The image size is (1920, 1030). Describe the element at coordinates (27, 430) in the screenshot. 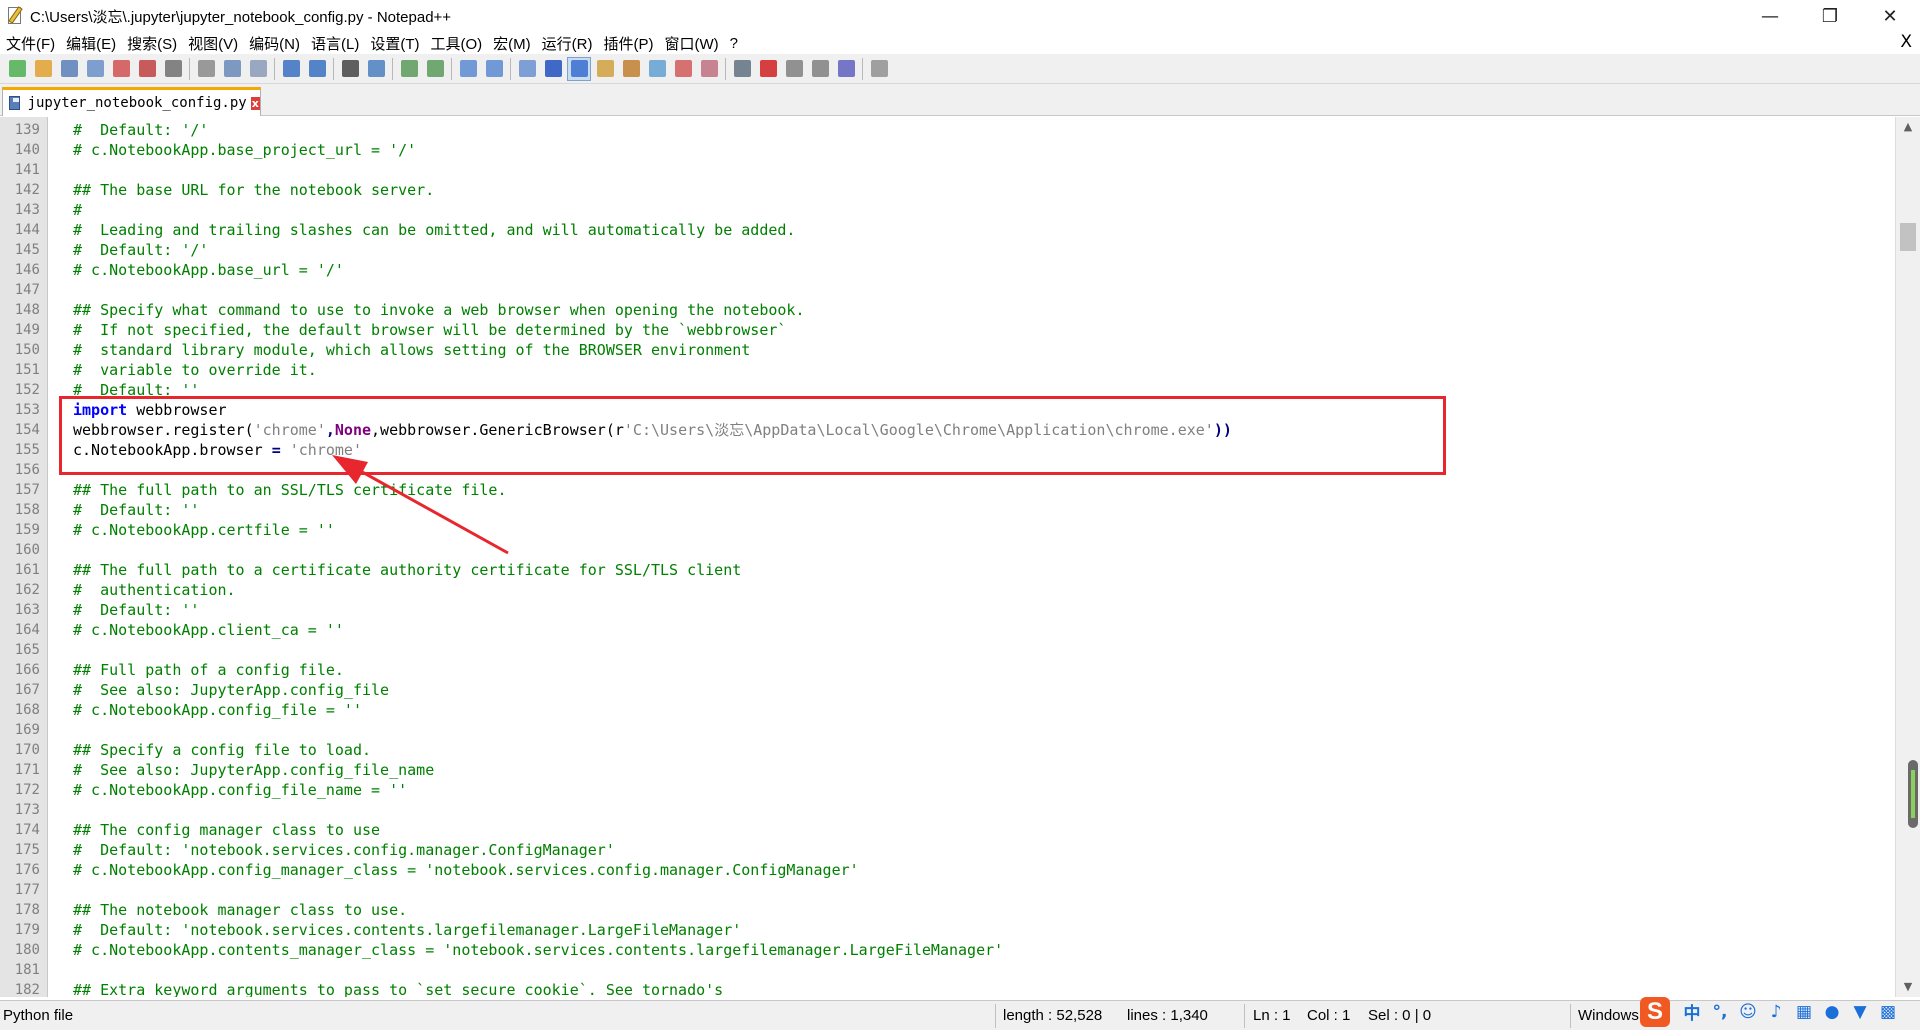

I see `line-number: 154` at that location.